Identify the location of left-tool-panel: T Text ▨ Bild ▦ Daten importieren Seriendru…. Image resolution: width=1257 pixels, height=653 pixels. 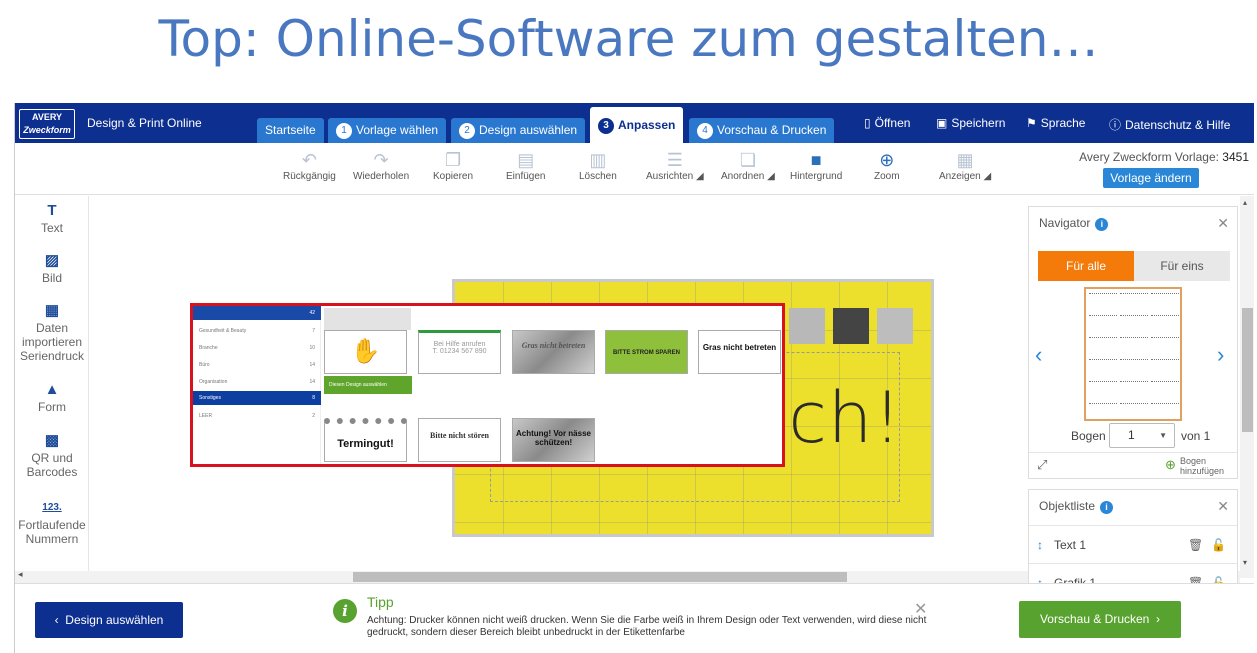
(52, 383).